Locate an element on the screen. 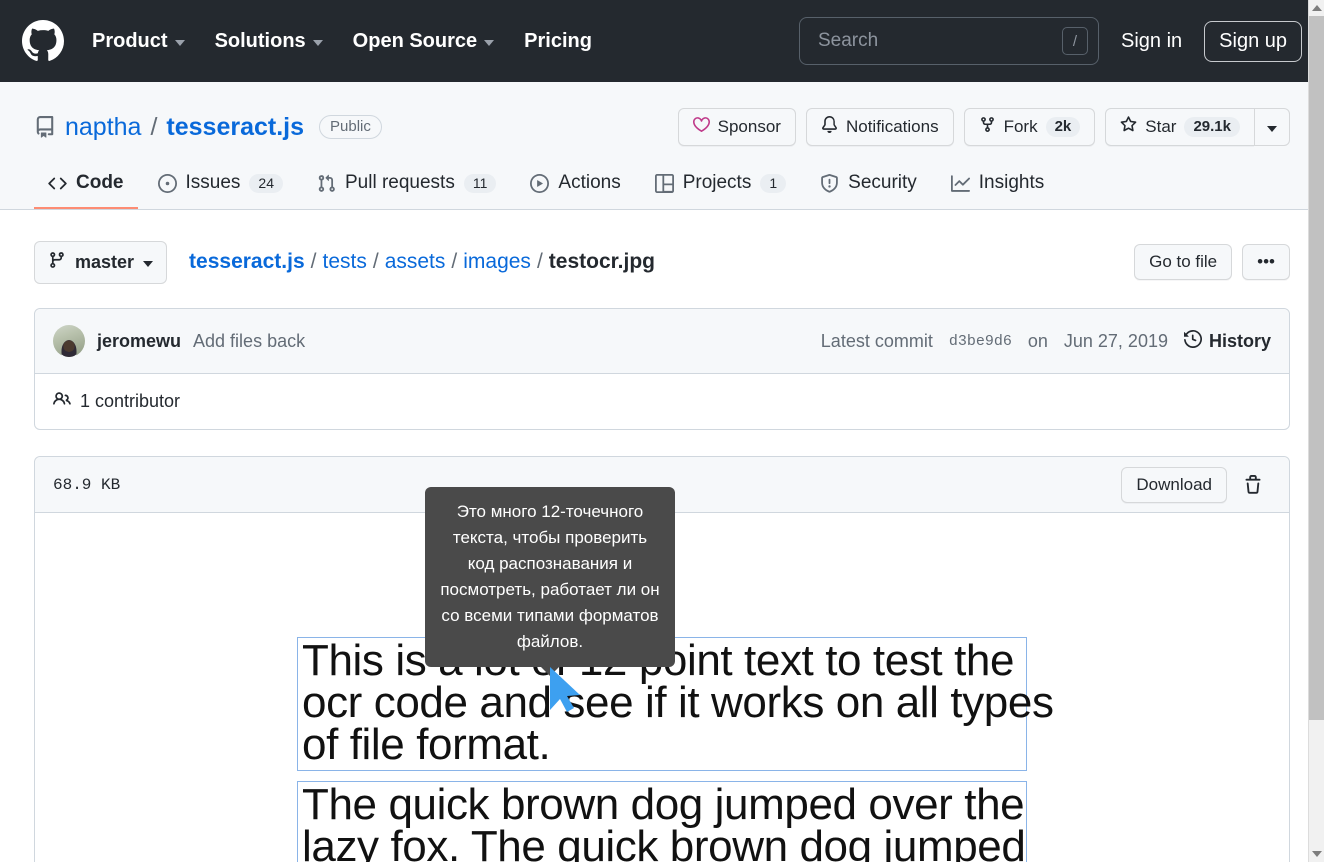 The width and height of the screenshot is (1340, 862). nav-item-label: Open Source is located at coordinates (415, 40).